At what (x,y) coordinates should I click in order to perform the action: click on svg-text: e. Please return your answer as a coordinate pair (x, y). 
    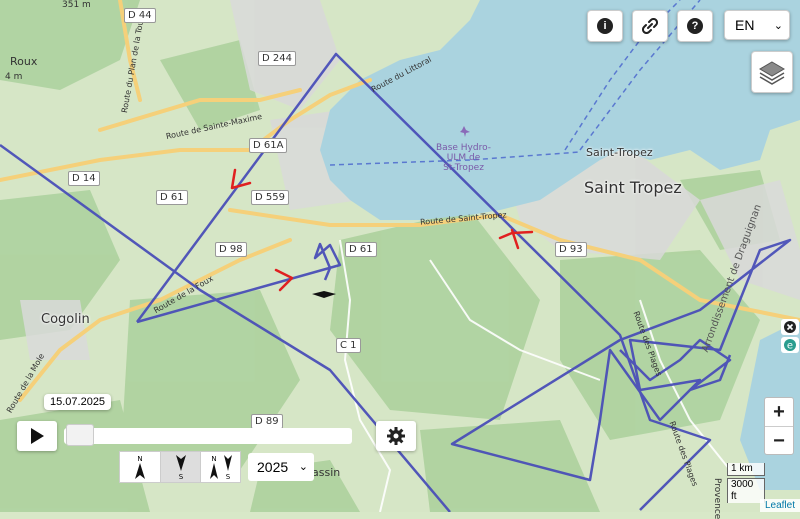
    Looking at the image, I should click on (790, 346).